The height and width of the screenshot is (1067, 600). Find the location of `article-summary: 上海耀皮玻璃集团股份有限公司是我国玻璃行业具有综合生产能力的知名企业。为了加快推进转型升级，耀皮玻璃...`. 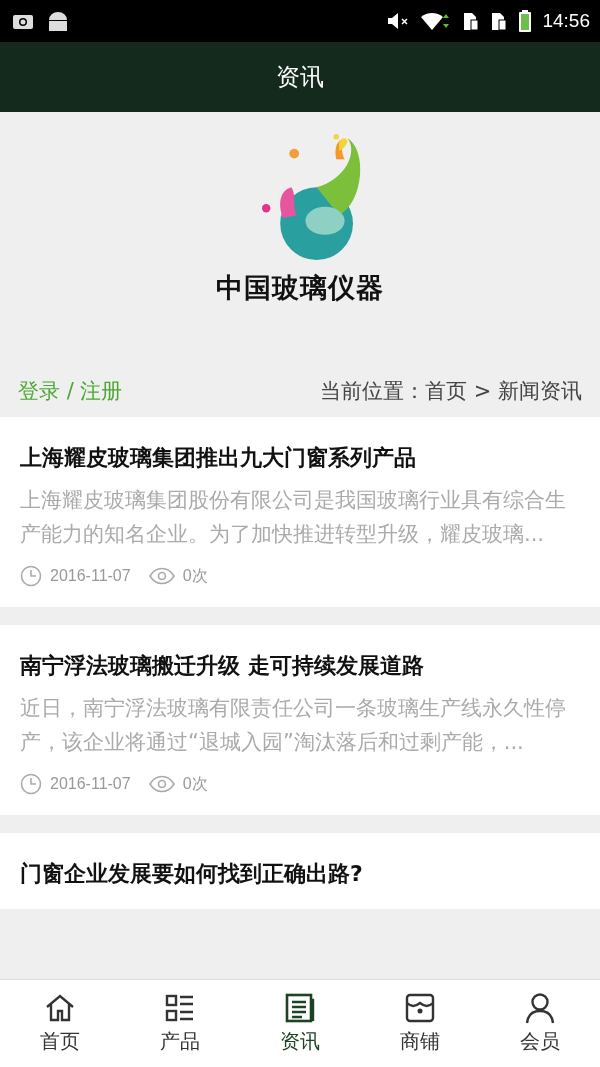

article-summary: 上海耀皮玻璃集团股份有限公司是我国玻璃行业具有综合生产能力的知名企业。为了加快推进转型升级，耀皮玻璃... is located at coordinates (293, 517).